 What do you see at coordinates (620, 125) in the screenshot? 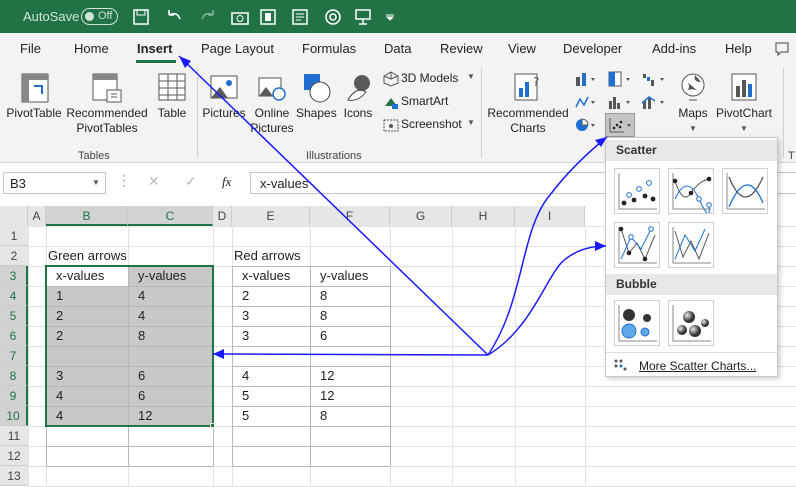
I see `scatter-chart-button` at bounding box center [620, 125].